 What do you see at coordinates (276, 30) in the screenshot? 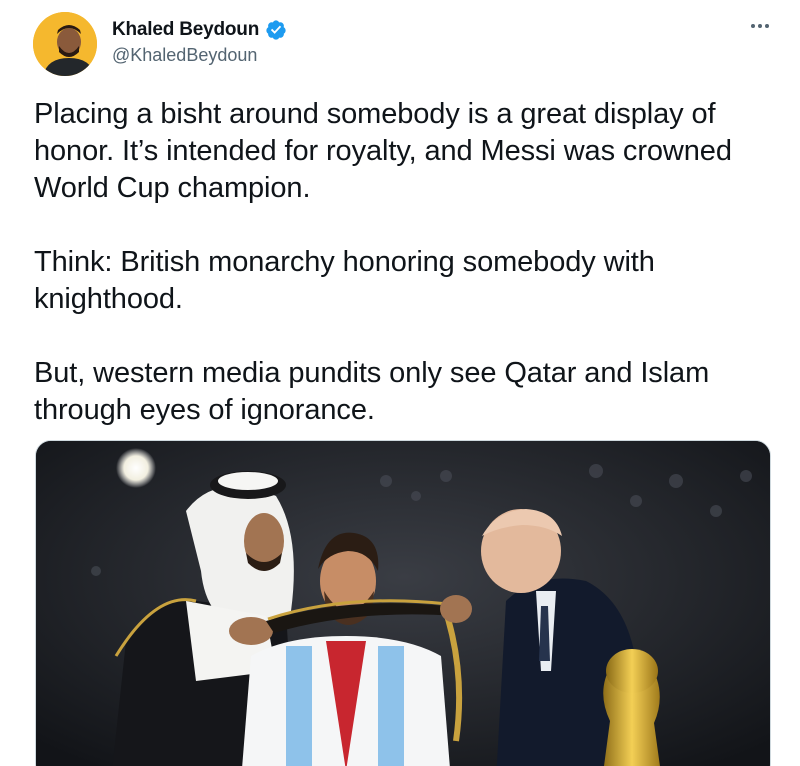
I see `verified-badge-icon` at bounding box center [276, 30].